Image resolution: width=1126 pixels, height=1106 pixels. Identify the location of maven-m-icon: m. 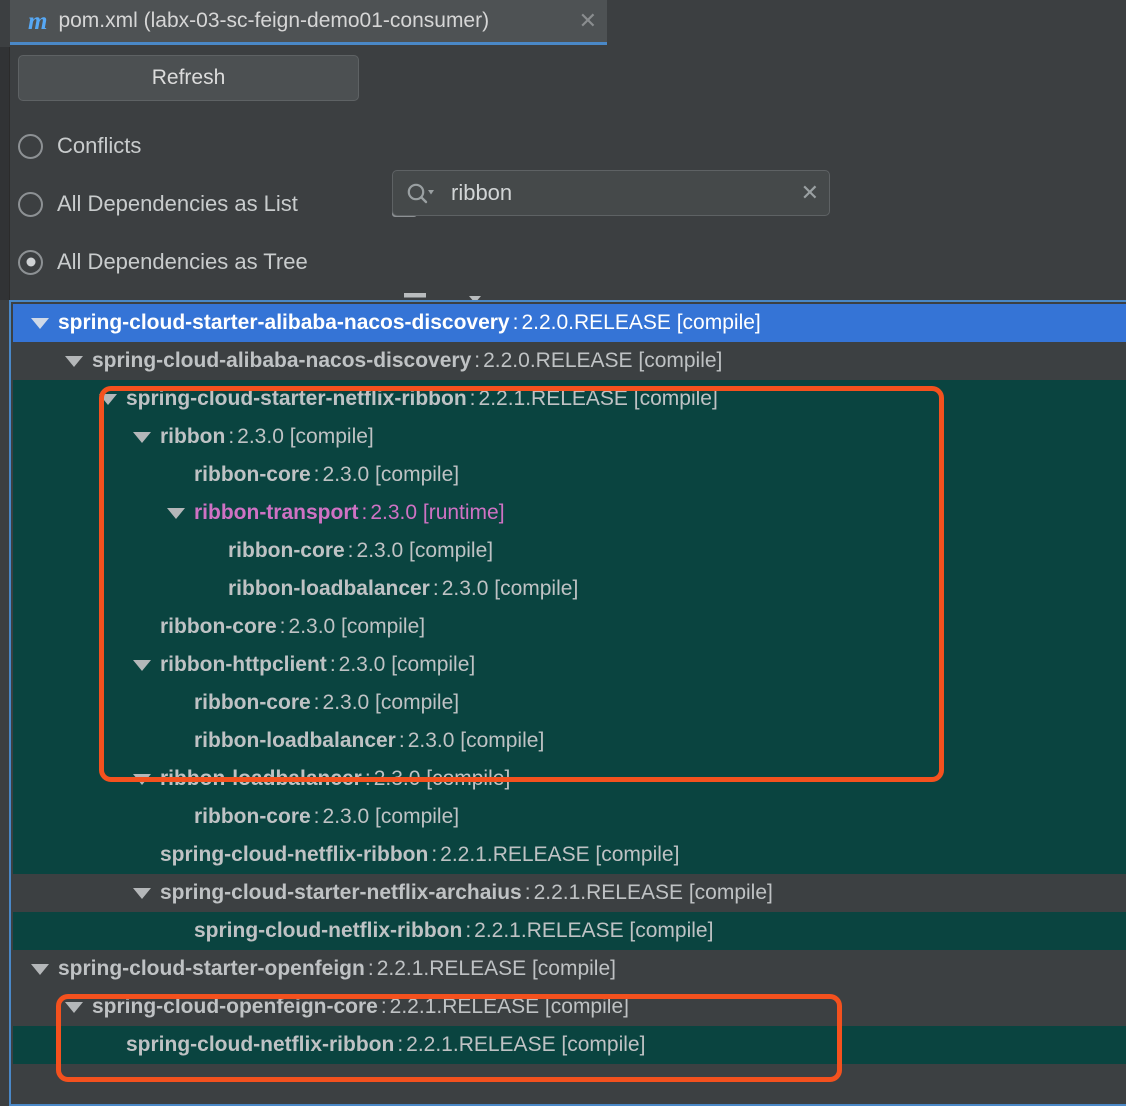
(38, 21).